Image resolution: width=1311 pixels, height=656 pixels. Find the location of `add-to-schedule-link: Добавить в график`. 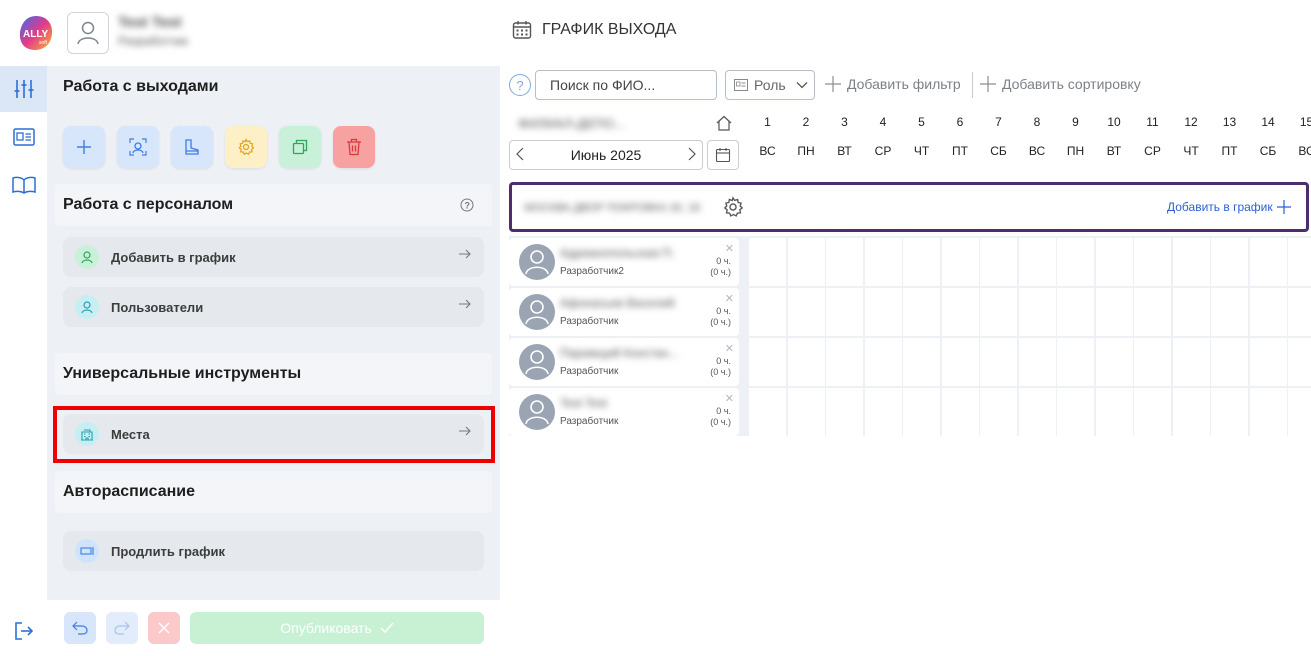

add-to-schedule-link: Добавить в график is located at coordinates (1229, 207).